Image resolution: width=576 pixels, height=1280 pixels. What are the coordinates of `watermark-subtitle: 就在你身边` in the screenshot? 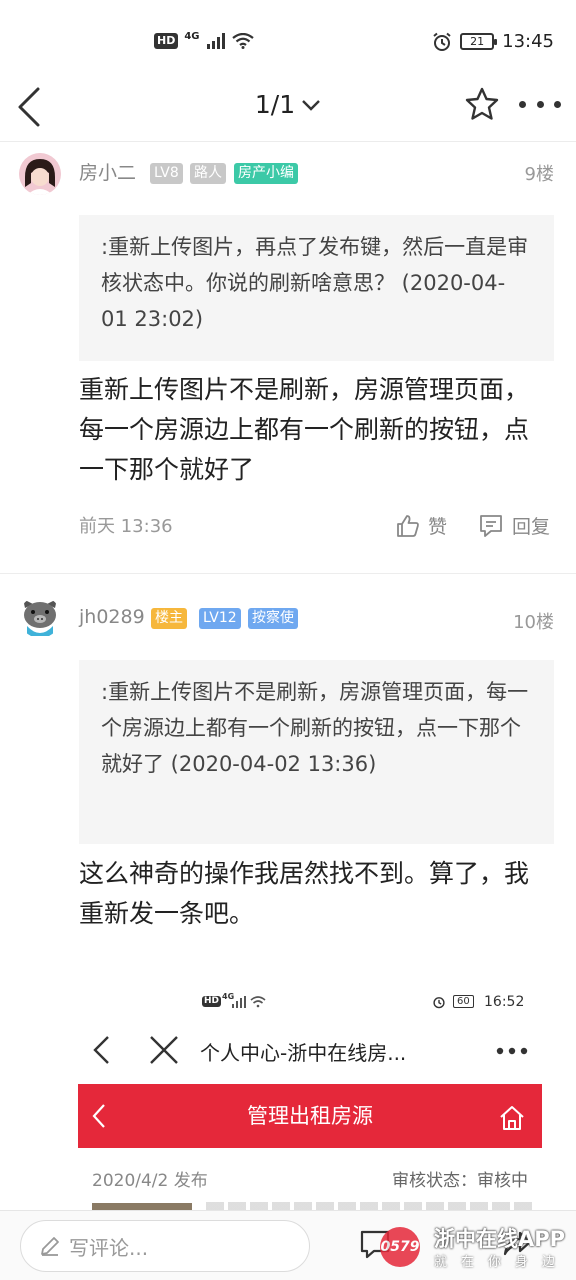 It's located at (502, 1262).